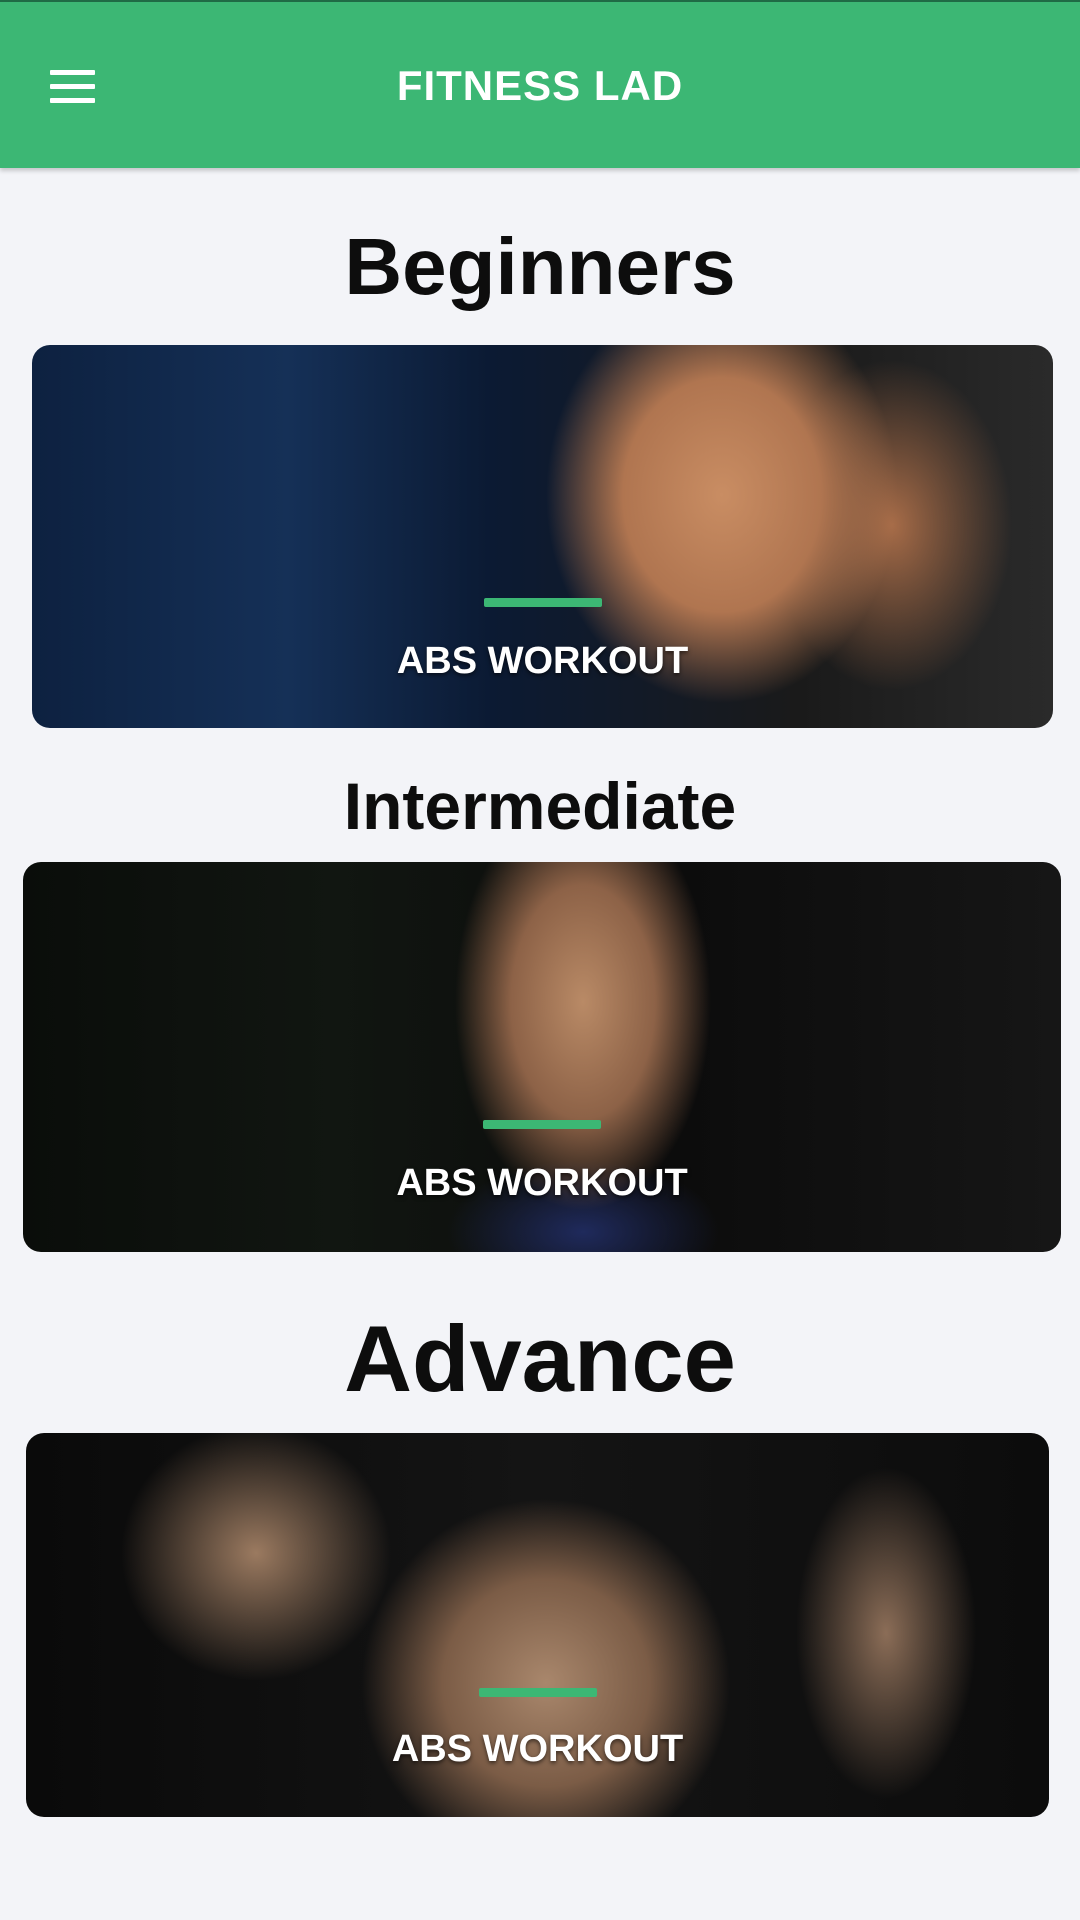 Image resolution: width=1080 pixels, height=1920 pixels. I want to click on app-title: FITNESS LAD, so click(540, 85).